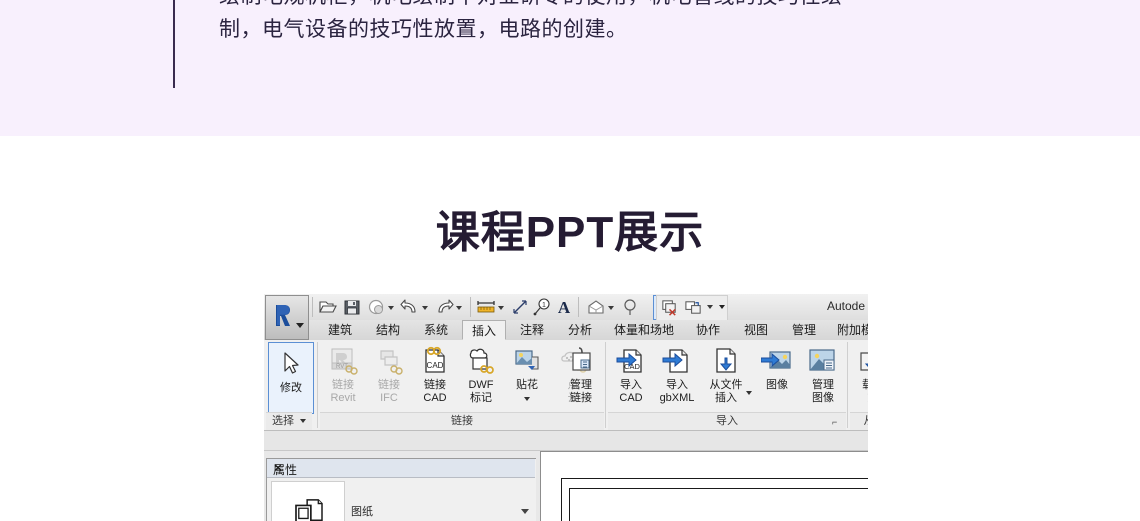  I want to click on arrow-cursor-icon, so click(291, 363).